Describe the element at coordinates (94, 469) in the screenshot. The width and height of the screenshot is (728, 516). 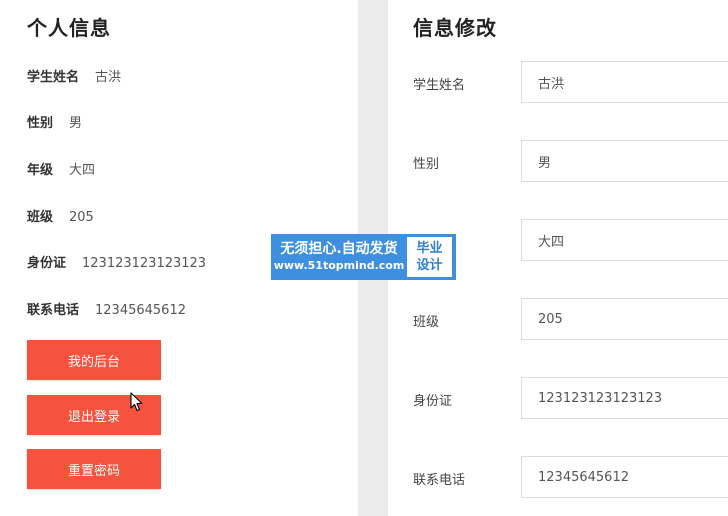
I see `reset-password-button: 重置密码` at that location.